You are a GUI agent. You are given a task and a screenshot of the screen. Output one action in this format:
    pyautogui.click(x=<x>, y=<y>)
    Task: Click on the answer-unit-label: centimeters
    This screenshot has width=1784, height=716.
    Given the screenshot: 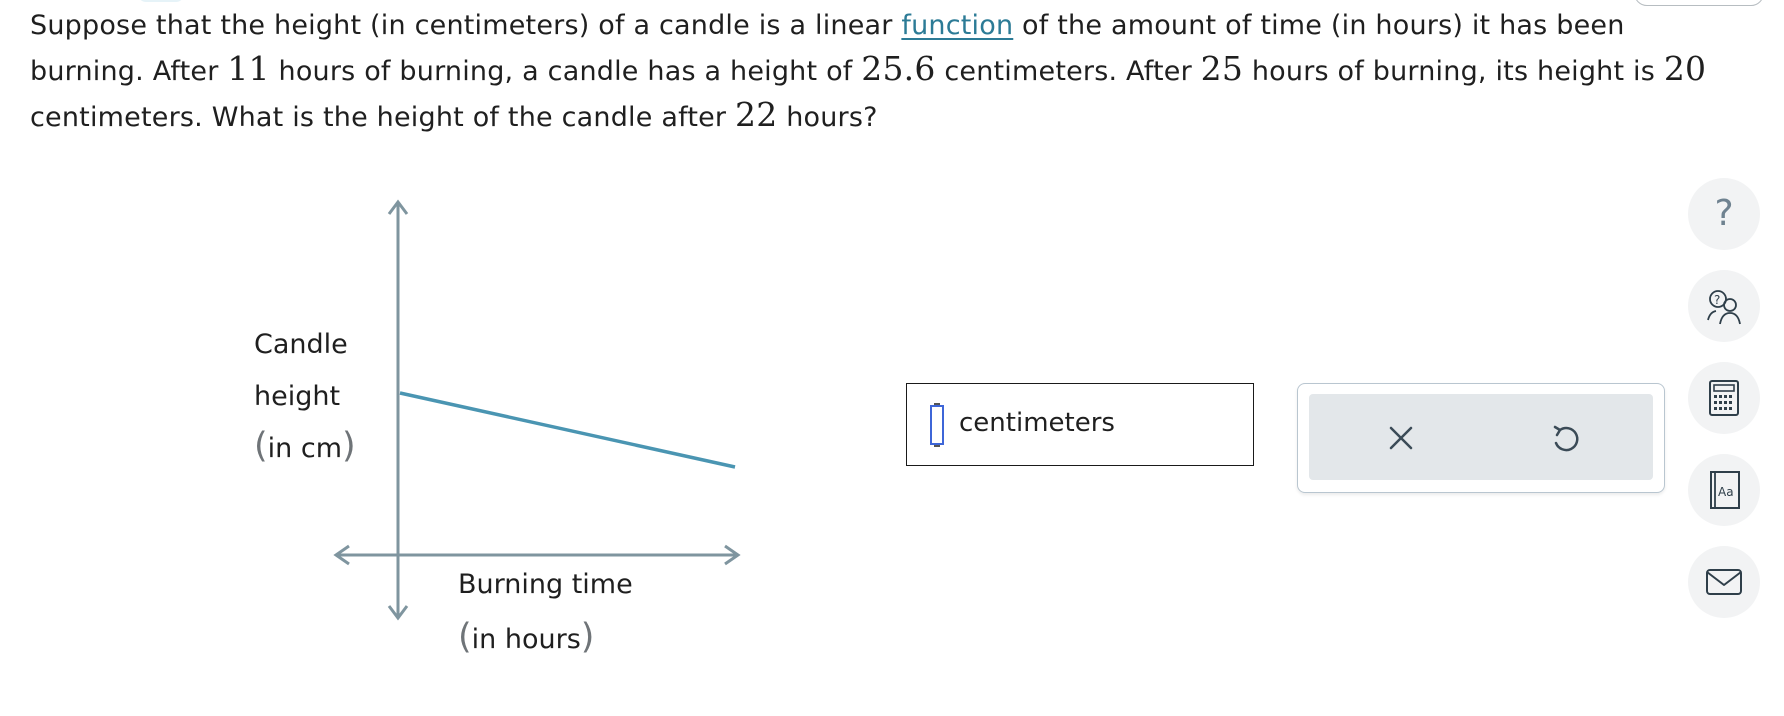 What is the action you would take?
    pyautogui.click(x=1037, y=423)
    